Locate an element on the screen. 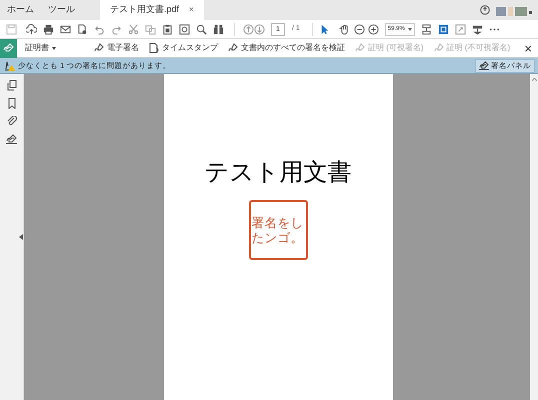  hand-icon is located at coordinates (344, 29).